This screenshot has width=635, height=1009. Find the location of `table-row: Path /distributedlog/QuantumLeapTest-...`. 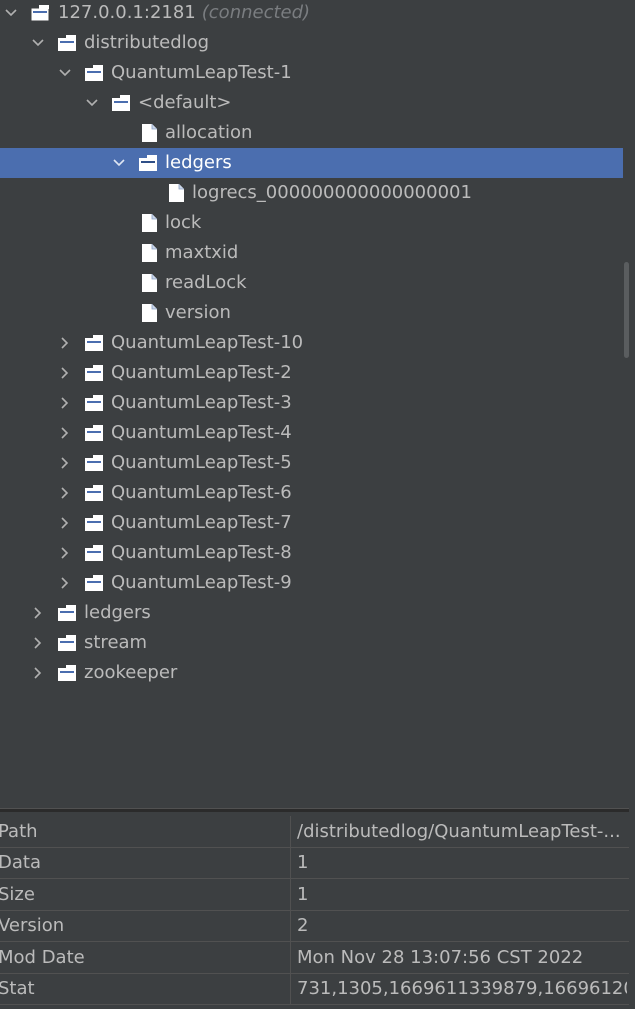

table-row: Path /distributedlog/QuantumLeapTest-... is located at coordinates (314, 832).